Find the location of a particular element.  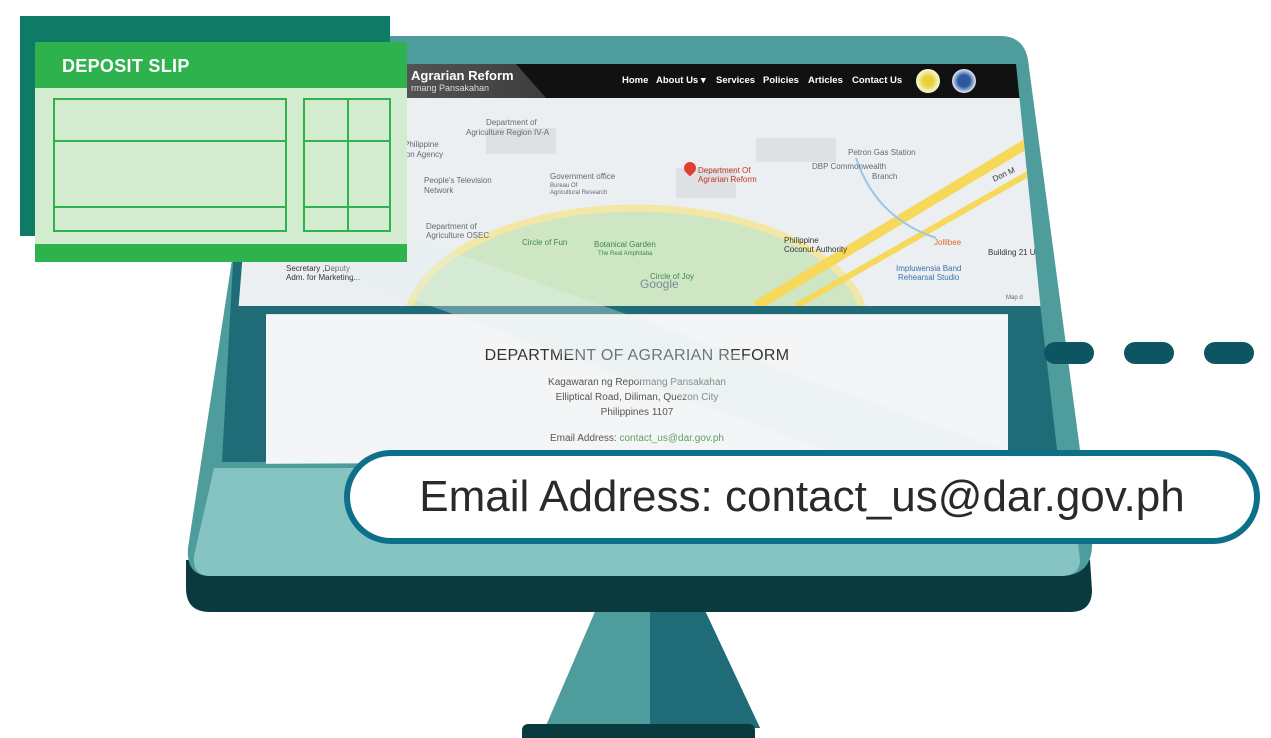

email-callout: Email Address: contact_us@dar.gov.ph is located at coordinates (802, 497).